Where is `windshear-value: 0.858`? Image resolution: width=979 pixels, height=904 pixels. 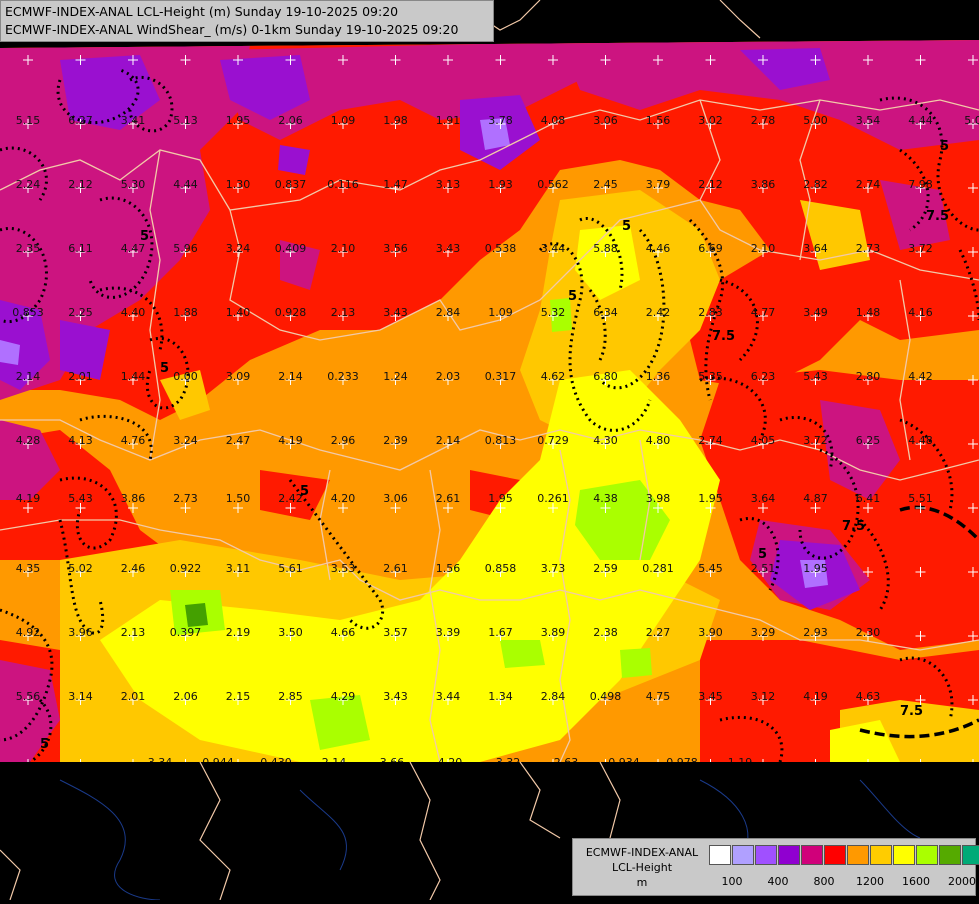 windshear-value: 0.858 is located at coordinates (501, 568).